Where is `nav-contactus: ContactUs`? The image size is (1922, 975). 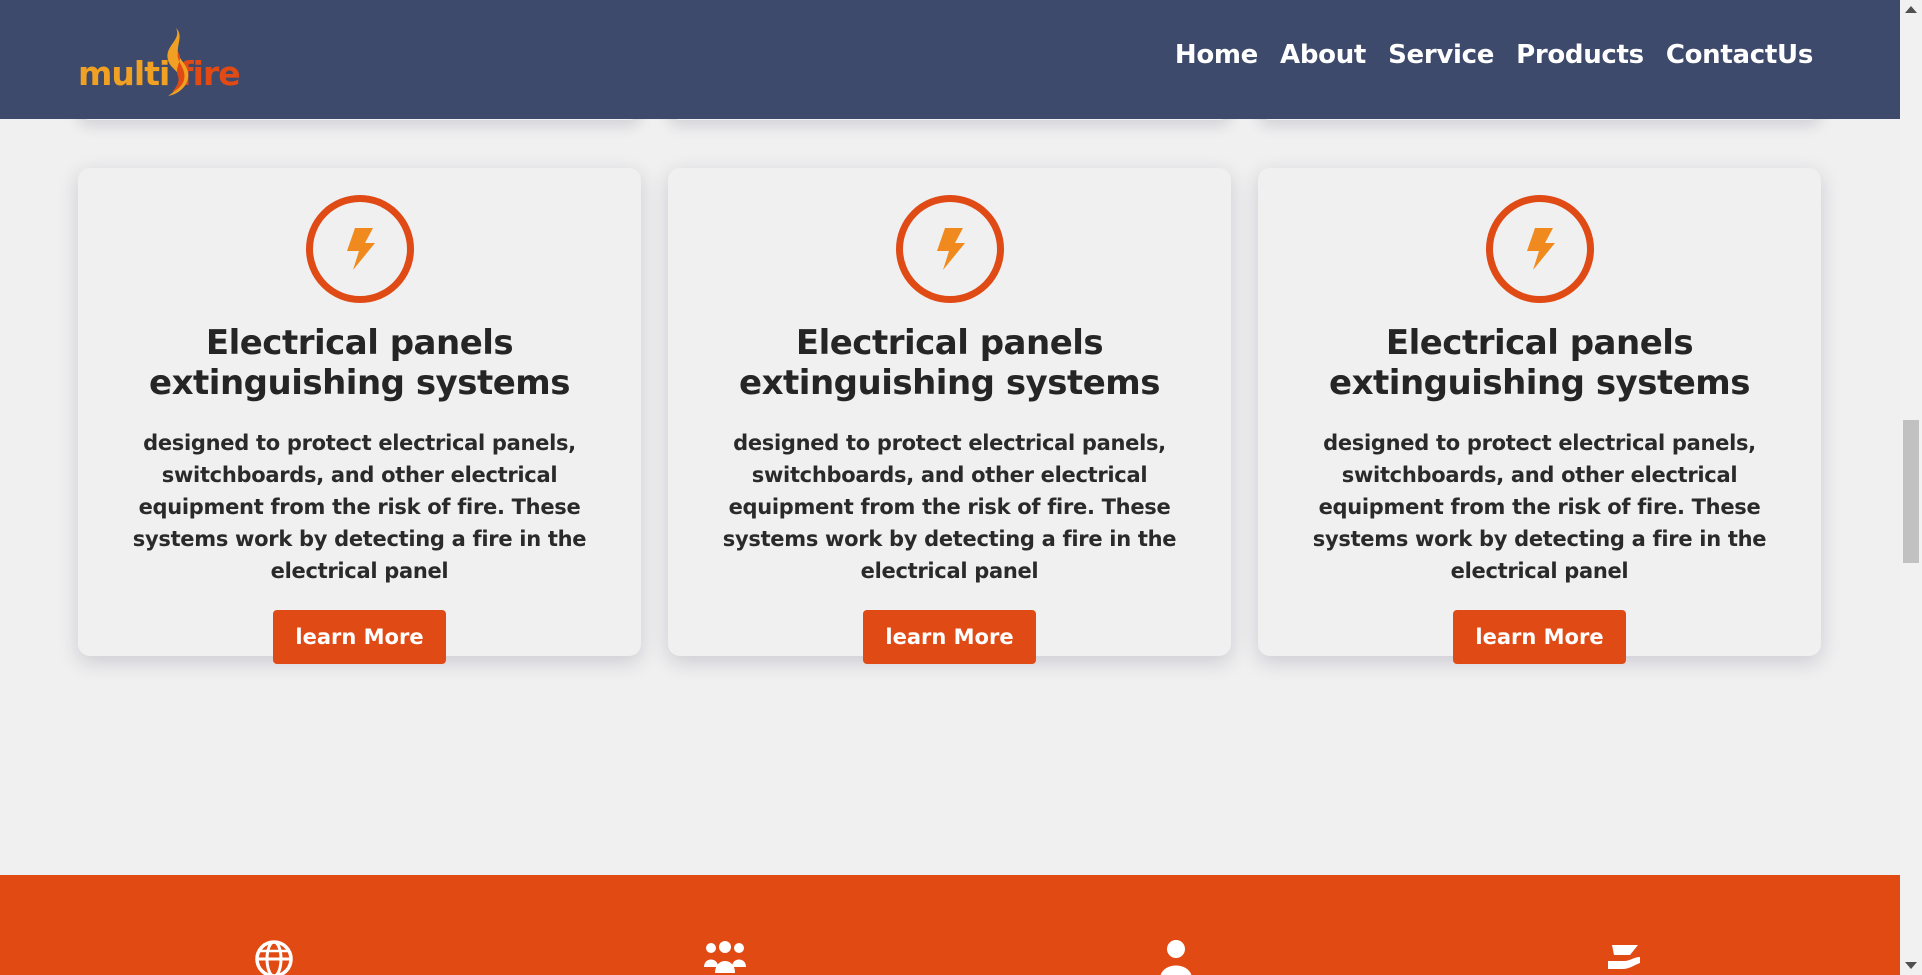 nav-contactus: ContactUs is located at coordinates (1739, 55).